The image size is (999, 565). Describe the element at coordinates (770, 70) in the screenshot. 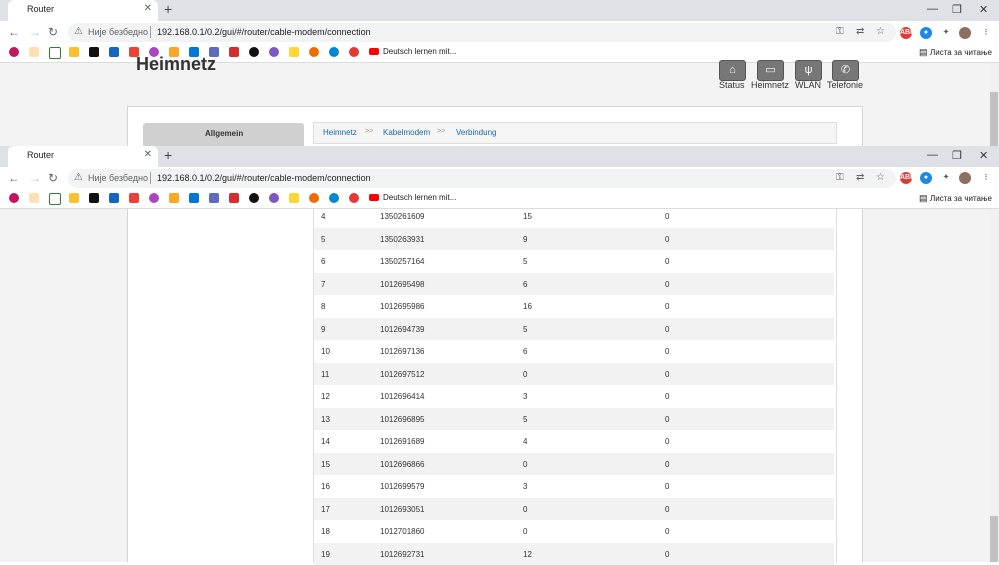

I see `router-icon: ▭` at that location.